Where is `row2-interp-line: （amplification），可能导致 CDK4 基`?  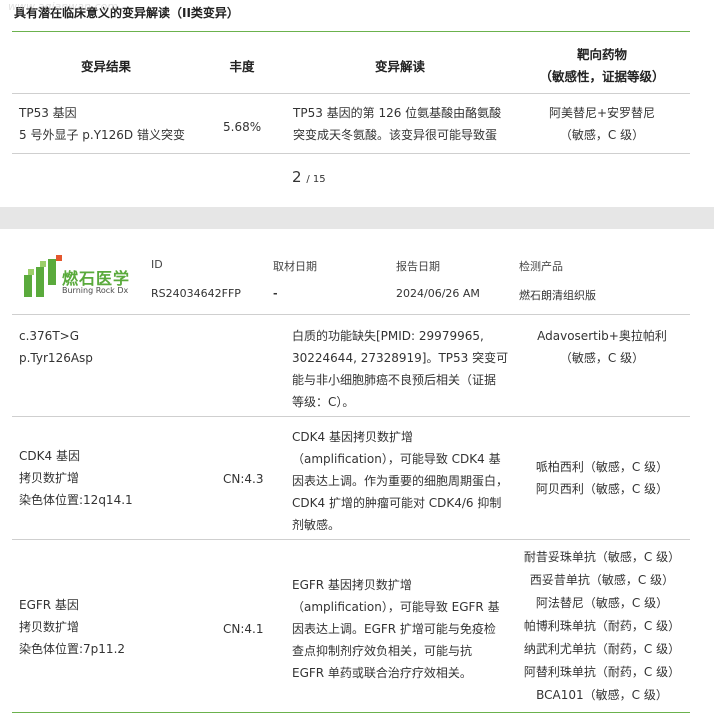 row2-interp-line: （amplification），可能导致 CDK4 基 is located at coordinates (396, 459).